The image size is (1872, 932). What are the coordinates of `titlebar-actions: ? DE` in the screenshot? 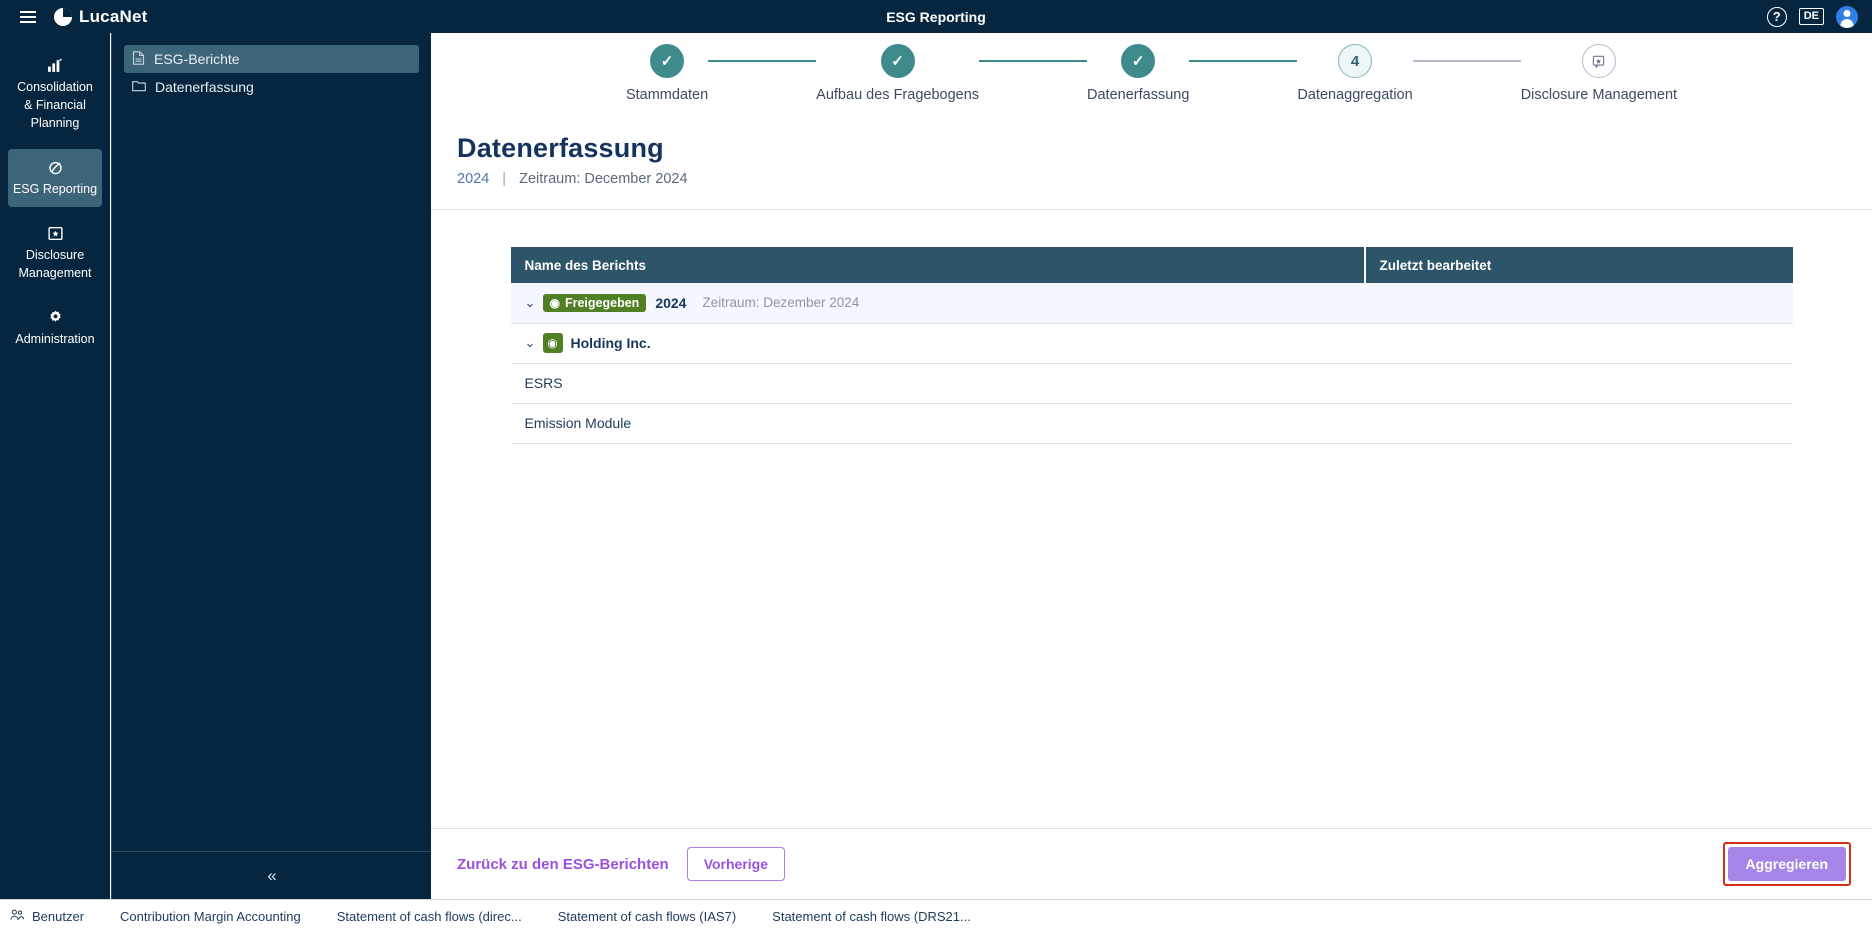 It's located at (1812, 16).